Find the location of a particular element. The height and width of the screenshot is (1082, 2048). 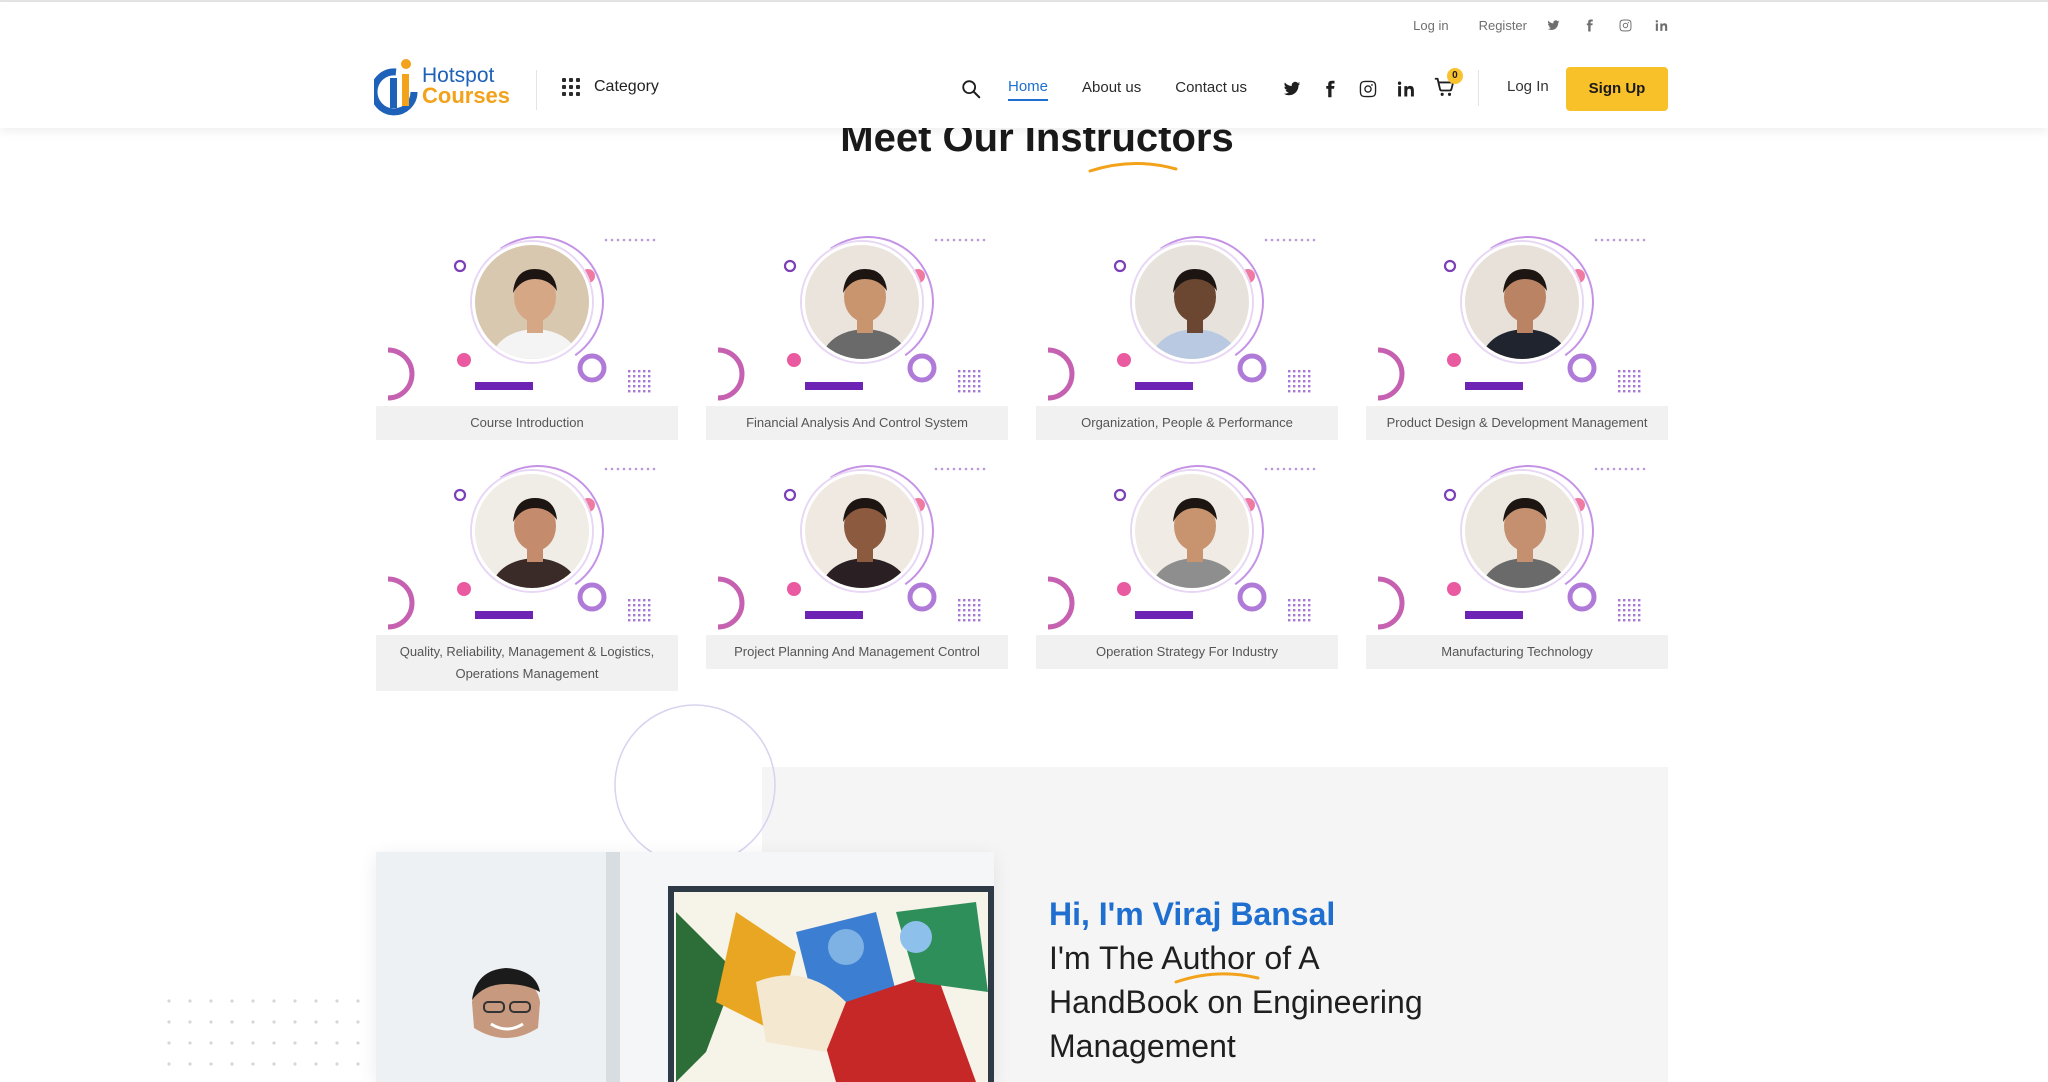

decor-dot-pattern is located at coordinates (263, 1032).